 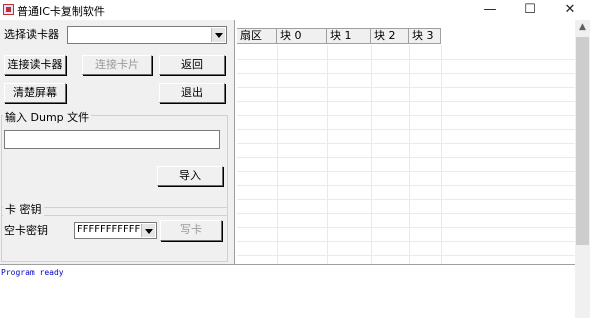 I want to click on column-header: 块 3, so click(x=425, y=36).